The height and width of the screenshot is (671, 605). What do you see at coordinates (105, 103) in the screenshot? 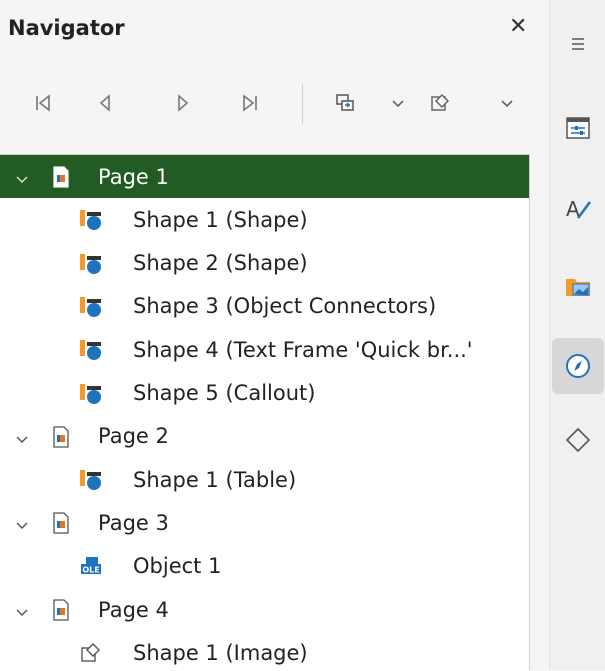
I see `previous-icon` at bounding box center [105, 103].